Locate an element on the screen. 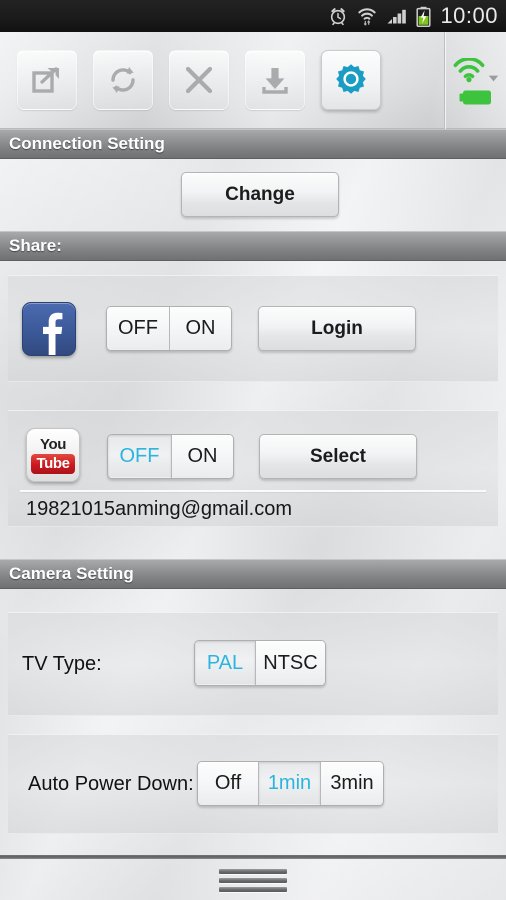  chevron-down-icon is located at coordinates (493, 78).